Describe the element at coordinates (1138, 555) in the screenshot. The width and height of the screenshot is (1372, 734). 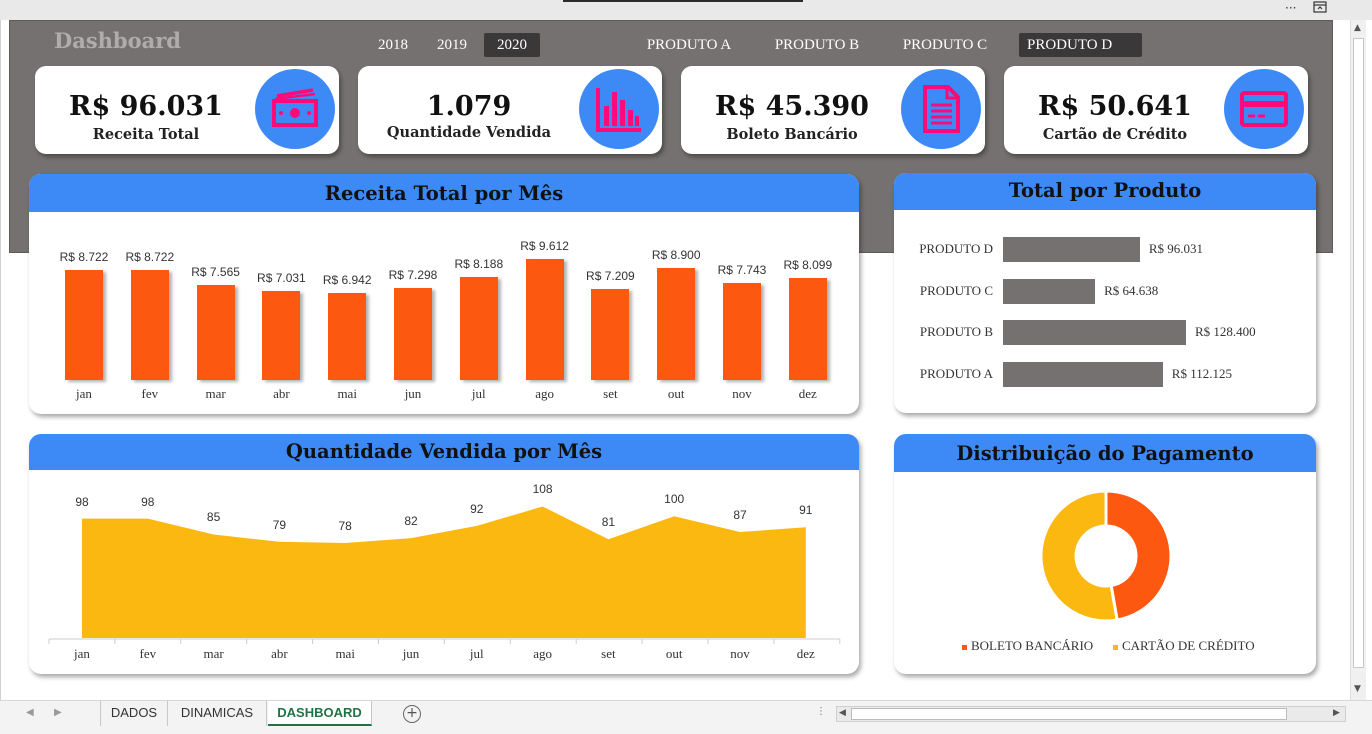
I see `donut-slice-boleto` at that location.